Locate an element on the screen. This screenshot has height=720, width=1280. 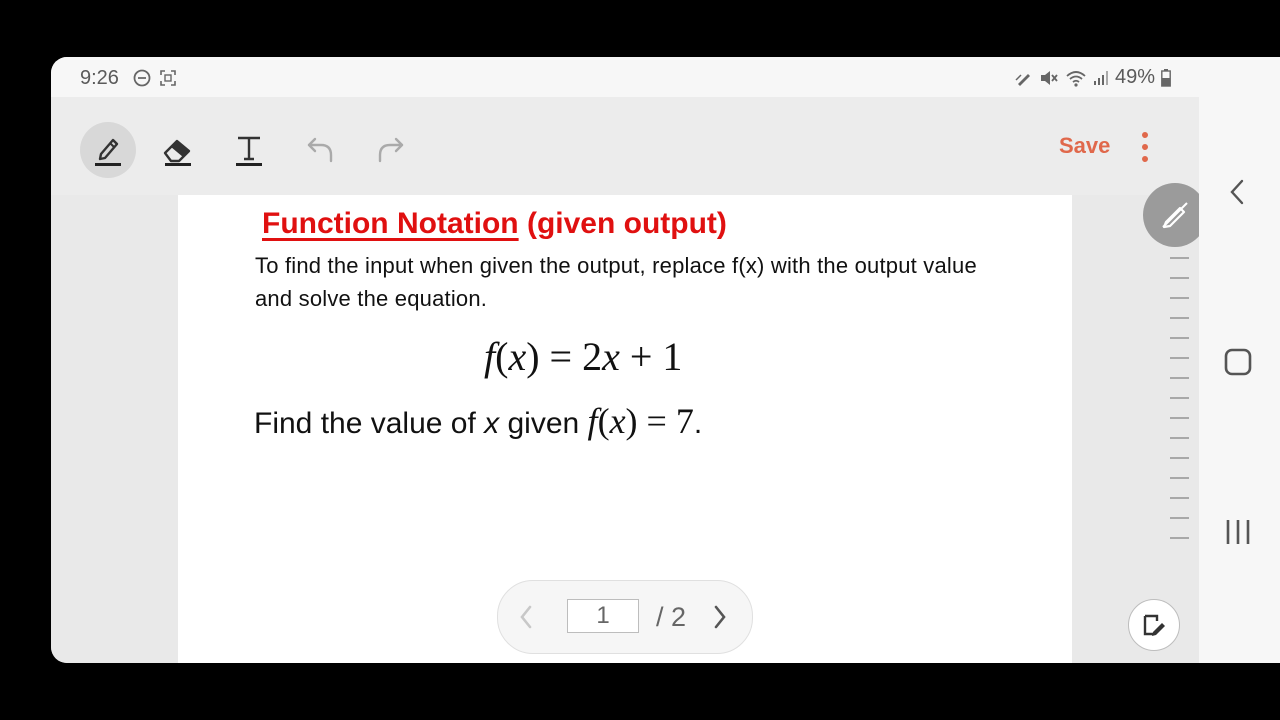
home-icon is located at coordinates (1238, 362).